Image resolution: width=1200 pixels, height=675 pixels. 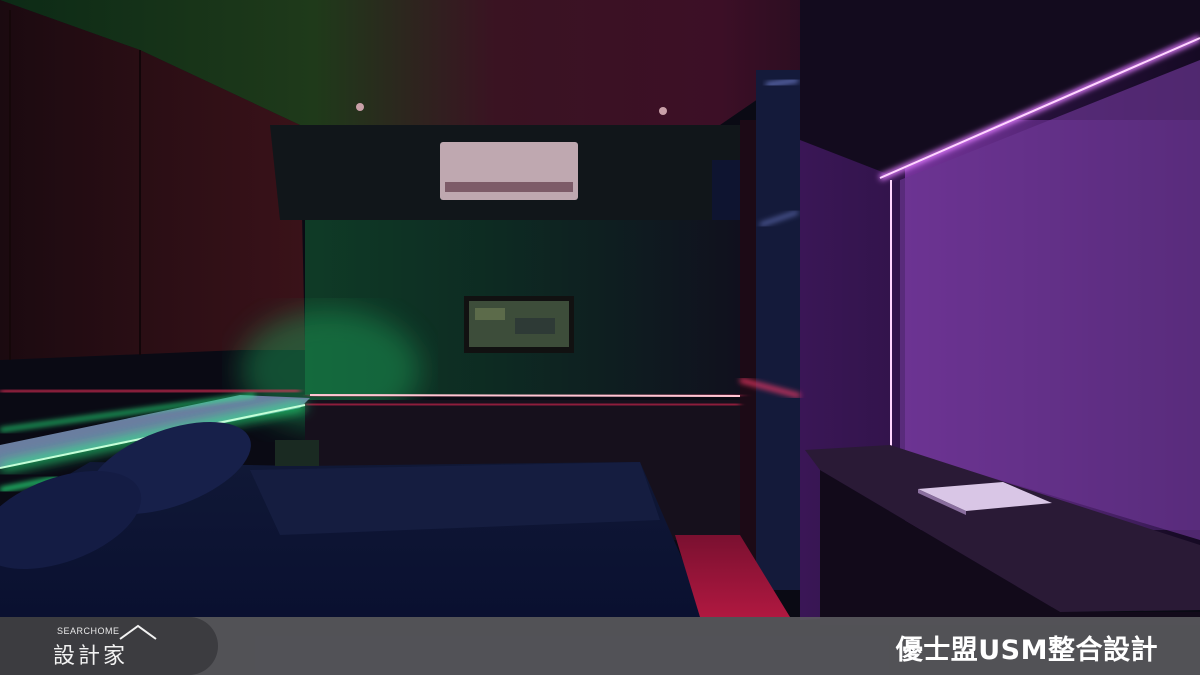 I want to click on house-roof-icon, so click(x=138, y=632).